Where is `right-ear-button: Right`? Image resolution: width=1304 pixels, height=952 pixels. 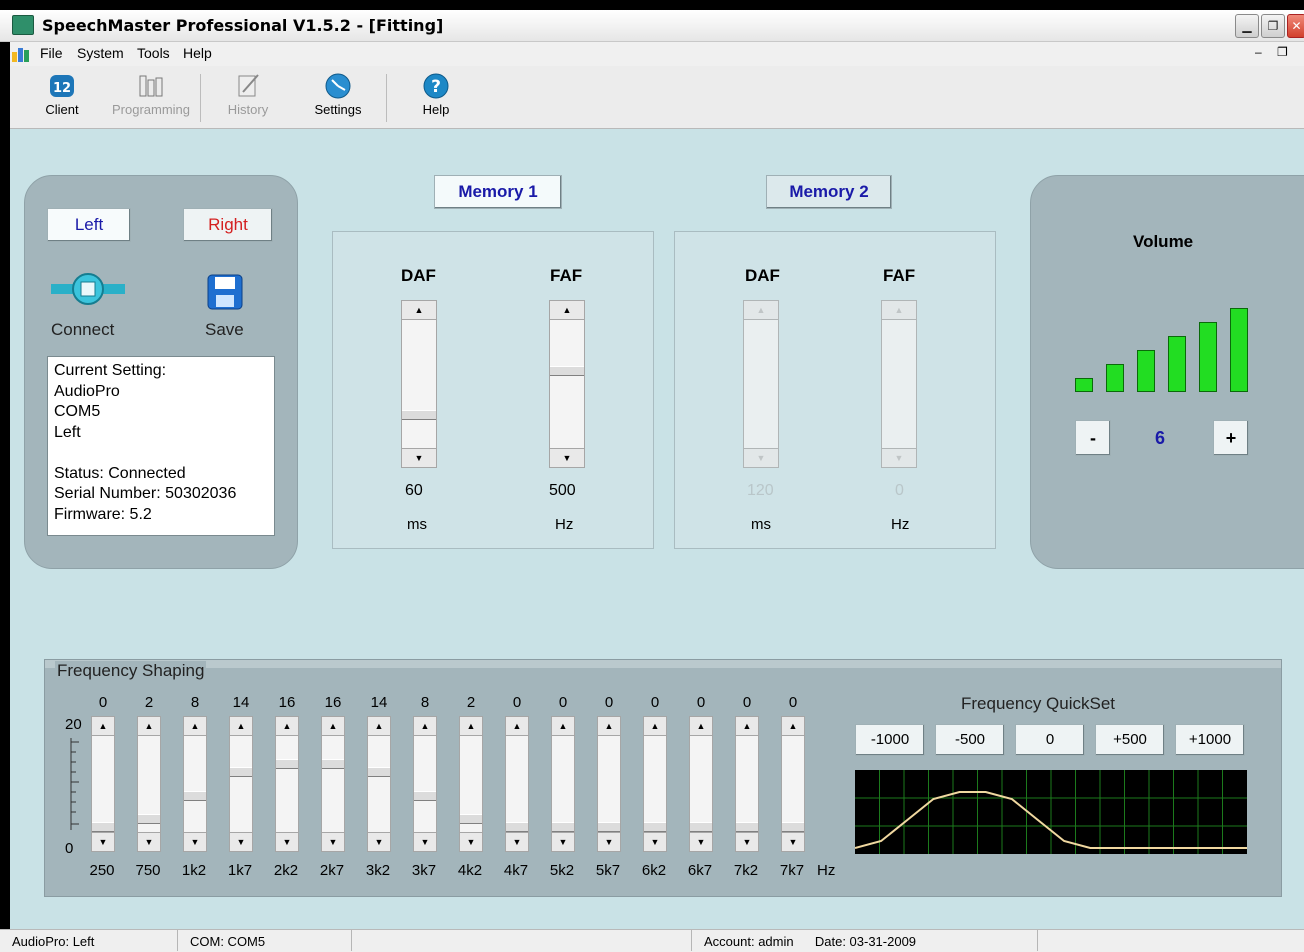
right-ear-button: Right is located at coordinates (228, 225).